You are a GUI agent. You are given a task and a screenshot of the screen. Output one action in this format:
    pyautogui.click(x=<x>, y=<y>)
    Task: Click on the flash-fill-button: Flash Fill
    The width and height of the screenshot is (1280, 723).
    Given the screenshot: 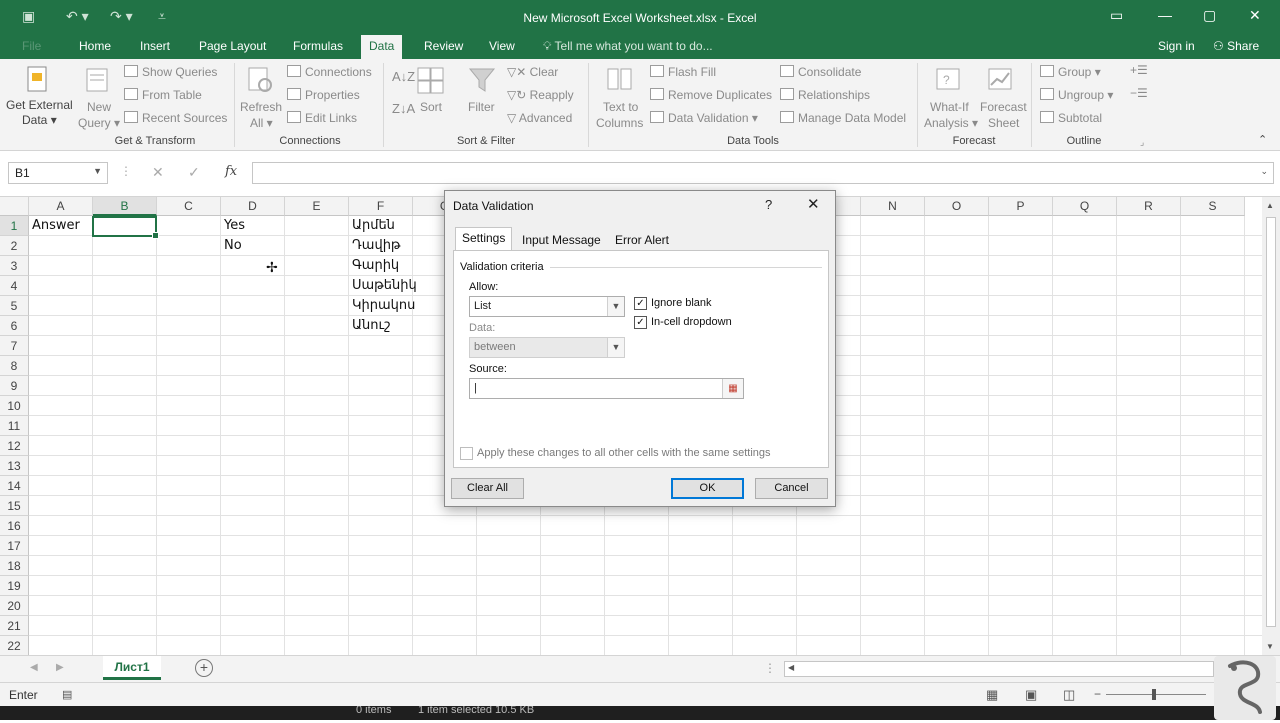 What is the action you would take?
    pyautogui.click(x=683, y=72)
    